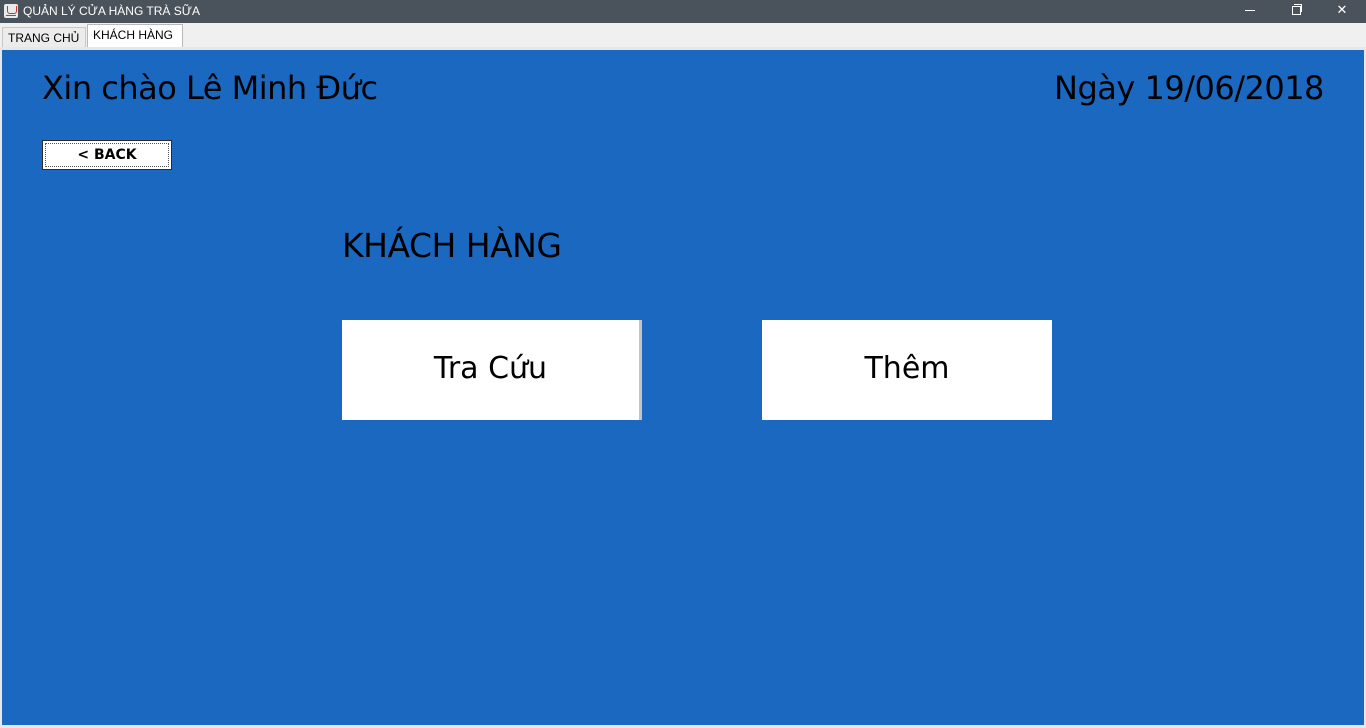  What do you see at coordinates (210, 88) in the screenshot?
I see `greeting-text: Xin chào Lê Minh Đức` at bounding box center [210, 88].